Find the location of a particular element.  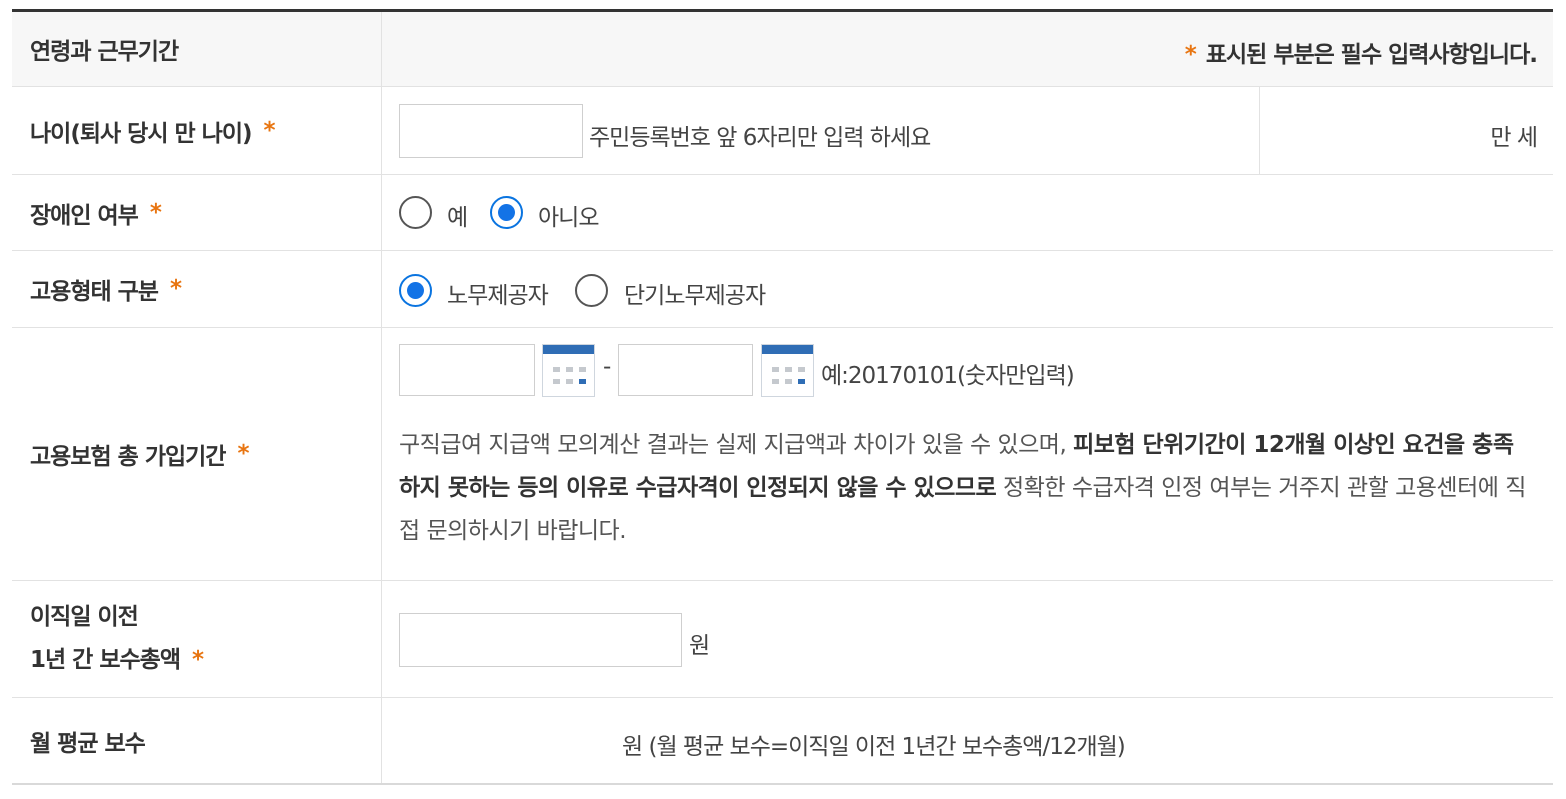

required-note-cell: * 표시된 부분은 필수 입력사항입니다. is located at coordinates (967, 49).